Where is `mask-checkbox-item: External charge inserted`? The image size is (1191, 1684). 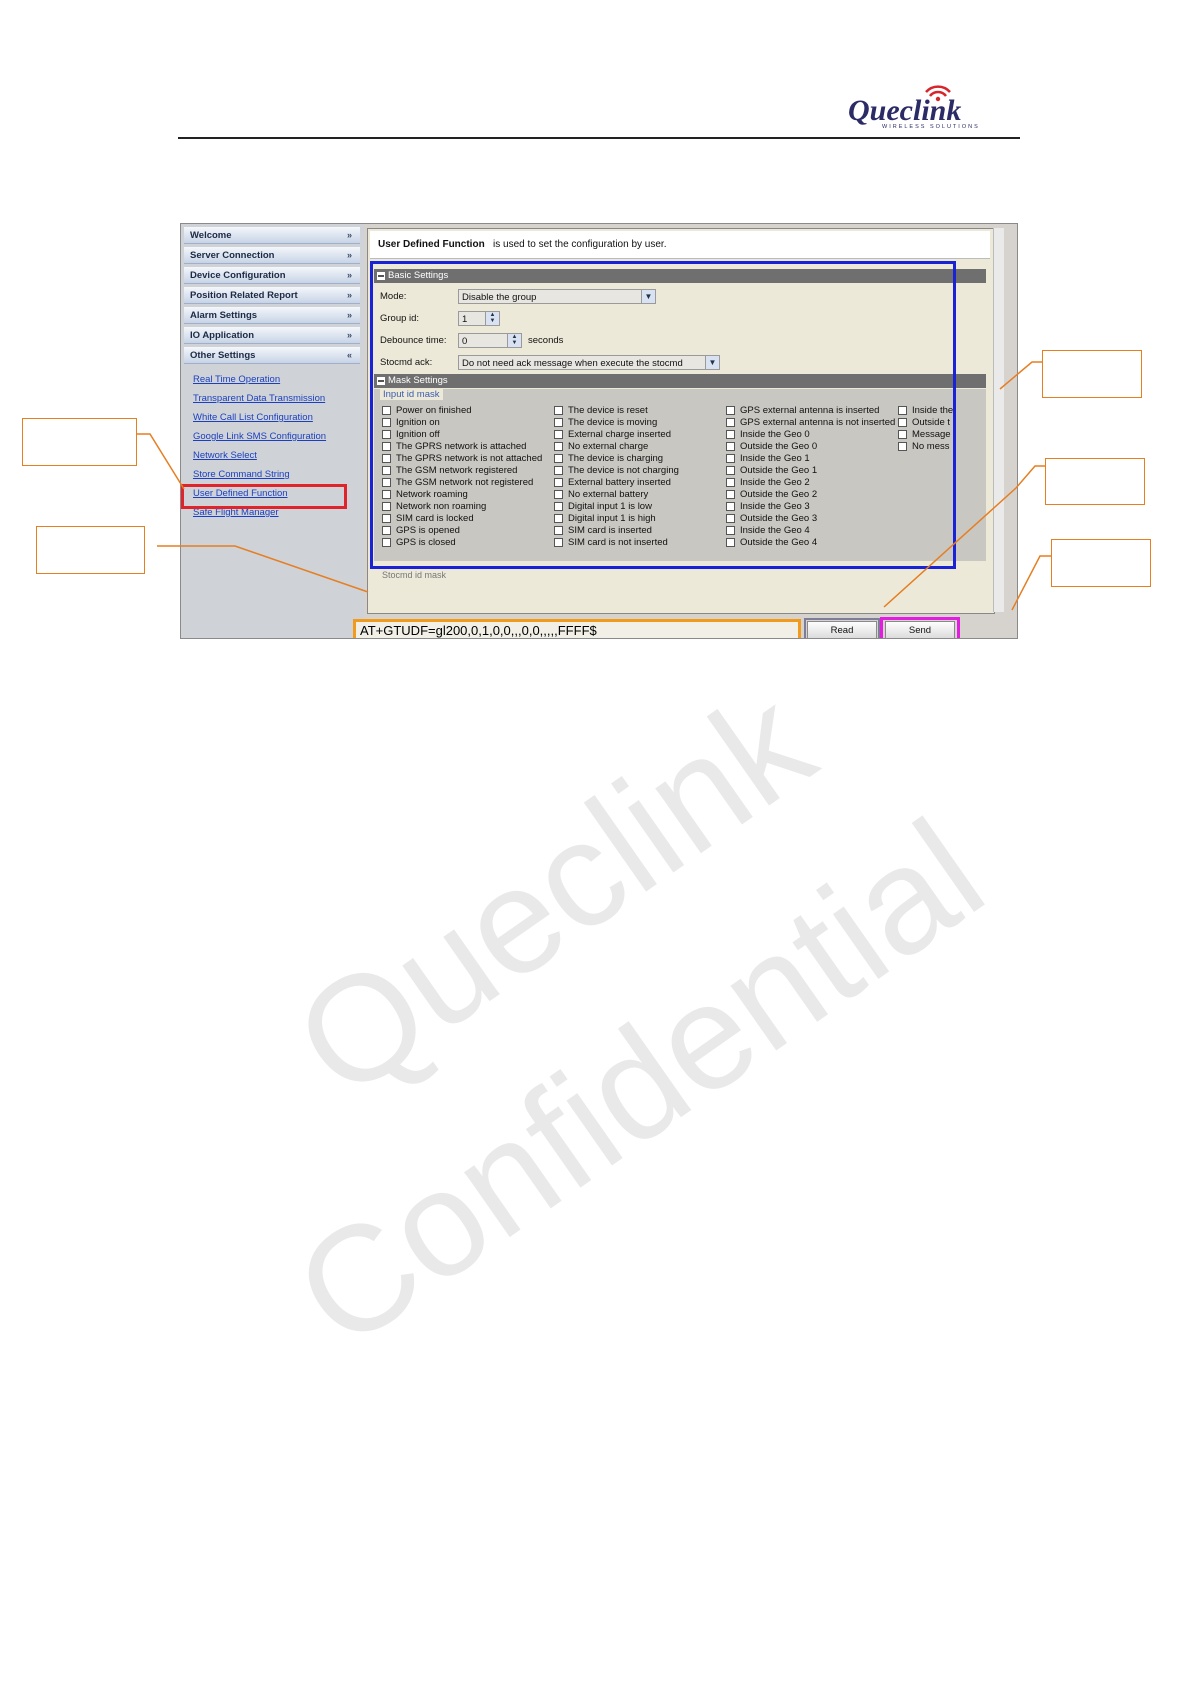
mask-checkbox-item: External charge inserted is located at coordinates (612, 435).